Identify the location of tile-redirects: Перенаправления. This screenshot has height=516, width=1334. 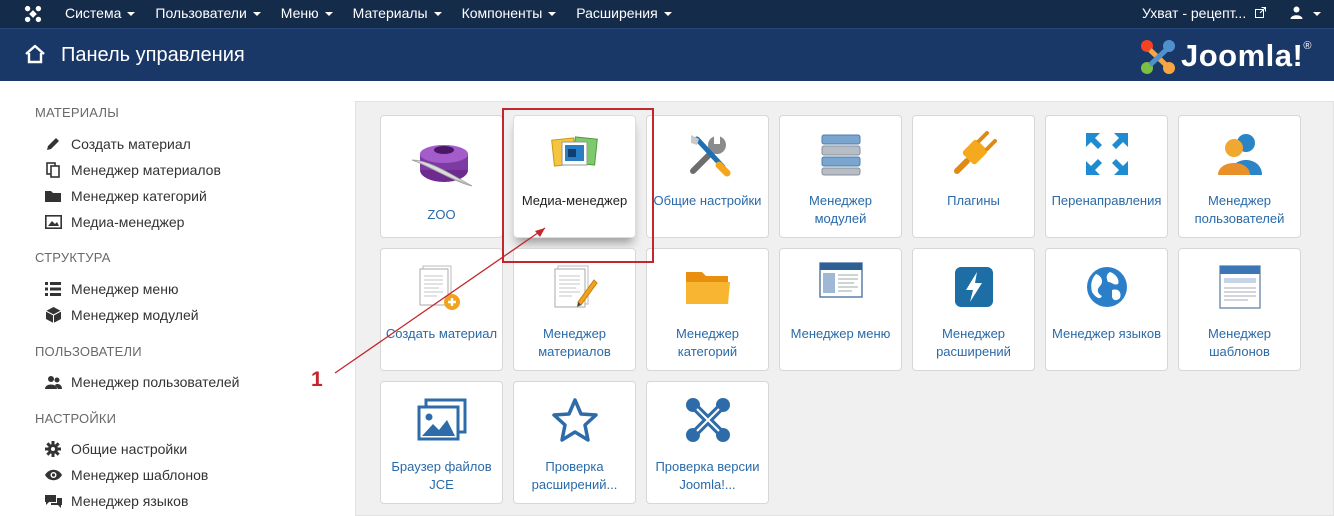
(1106, 176).